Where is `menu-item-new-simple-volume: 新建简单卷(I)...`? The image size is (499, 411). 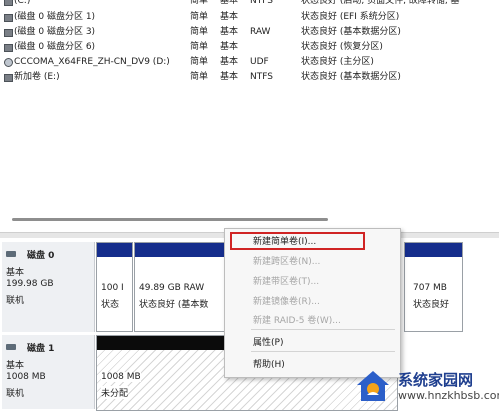 menu-item-new-simple-volume: 新建简单卷(I)... is located at coordinates (284, 240).